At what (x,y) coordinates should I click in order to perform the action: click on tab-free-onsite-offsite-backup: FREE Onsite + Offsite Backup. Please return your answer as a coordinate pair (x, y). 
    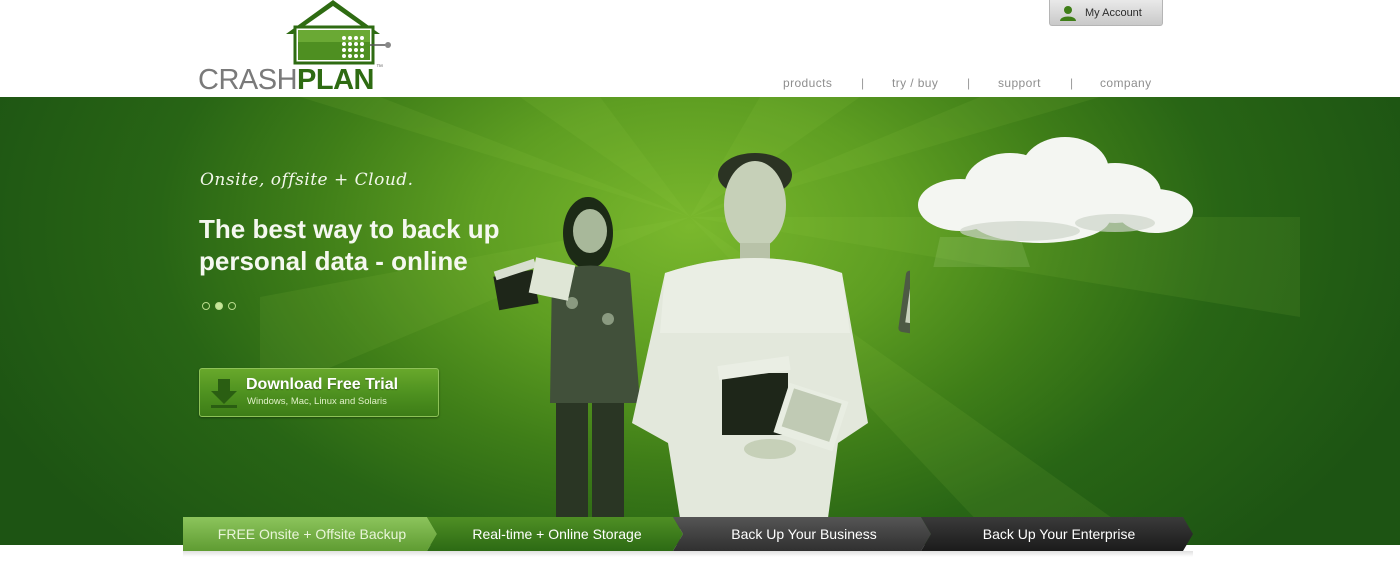
    Looking at the image, I should click on (310, 534).